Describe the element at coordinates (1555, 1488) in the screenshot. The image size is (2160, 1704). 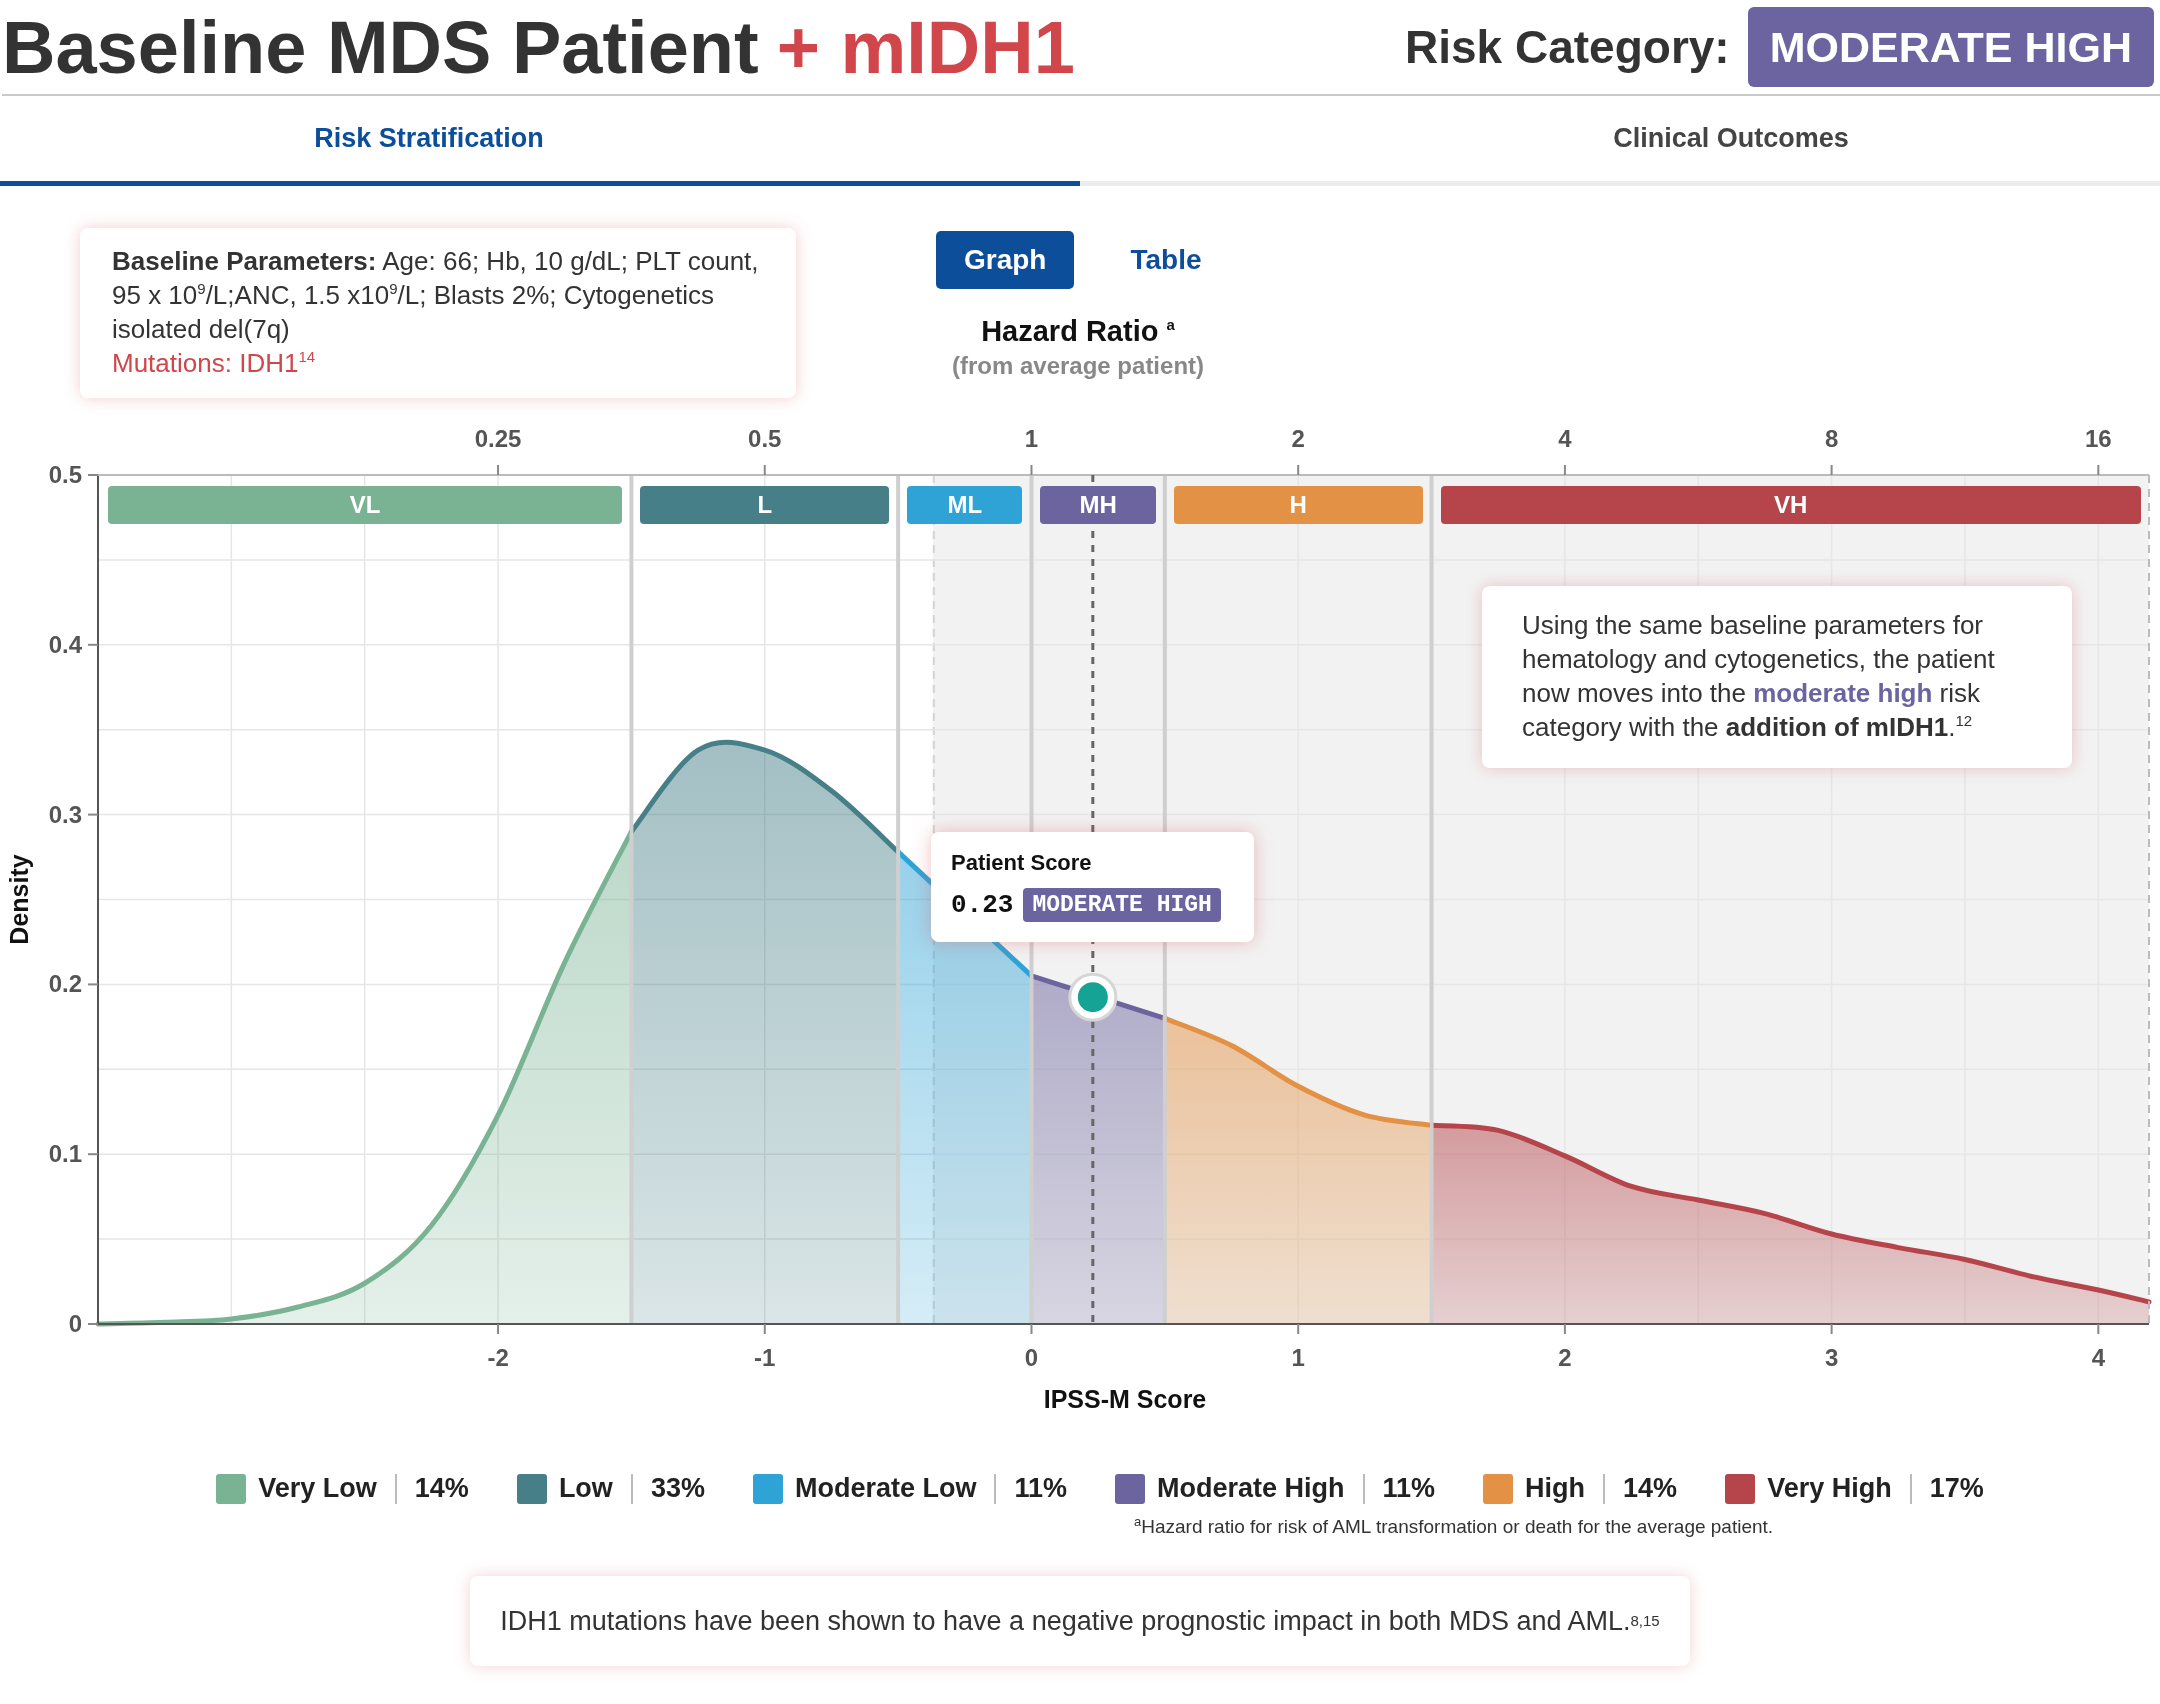
I see `legend-label: High` at that location.